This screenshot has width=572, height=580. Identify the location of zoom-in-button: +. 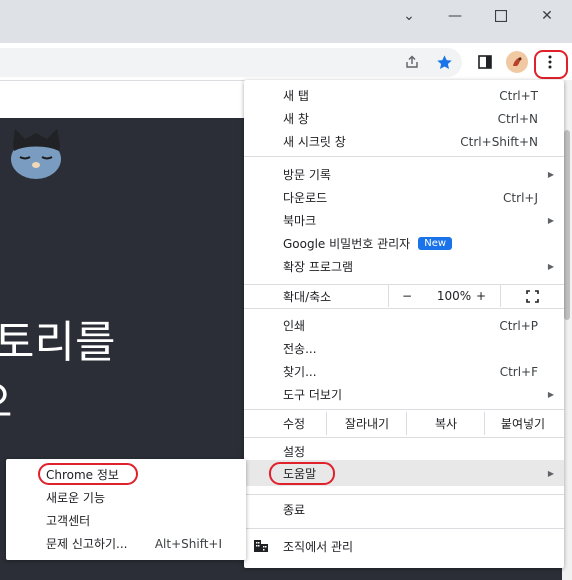
(481, 296).